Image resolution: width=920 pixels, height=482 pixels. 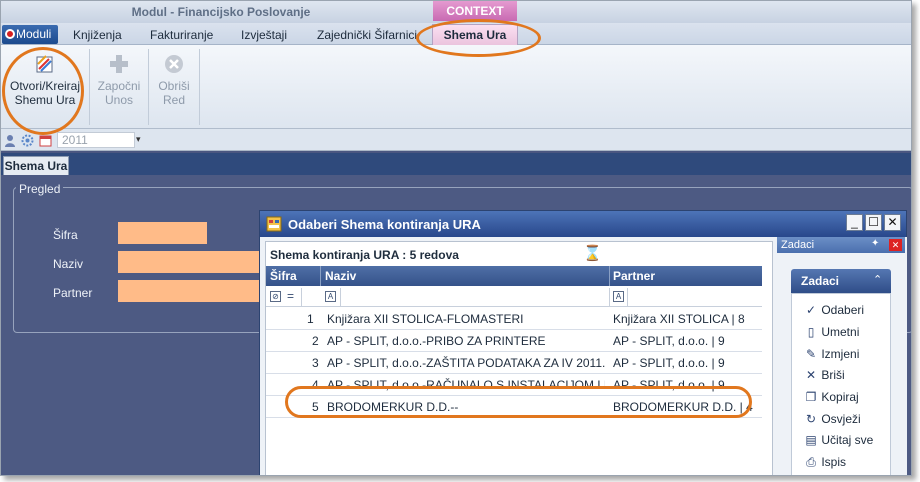 What do you see at coordinates (854, 222) in the screenshot?
I see `minimize-icon: _` at bounding box center [854, 222].